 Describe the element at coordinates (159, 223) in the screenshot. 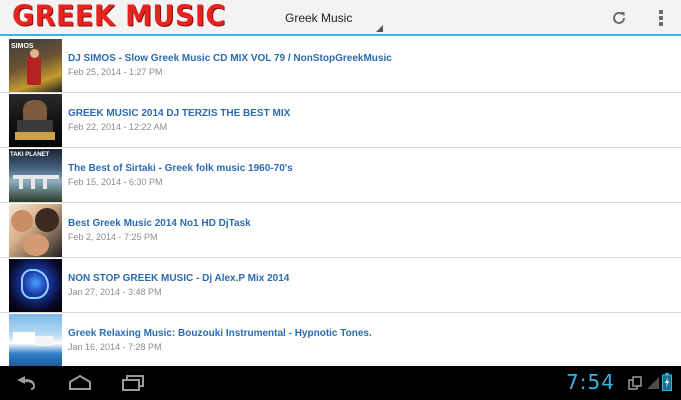

I see `video-title: Best Greek Music 2014 No1 HD DjTask` at that location.